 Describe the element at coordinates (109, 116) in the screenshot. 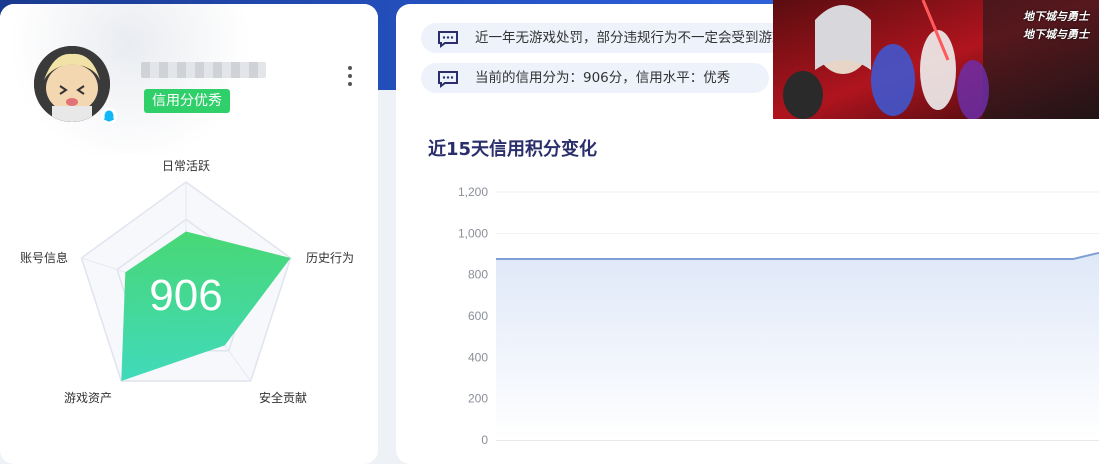

I see `qq-icon` at that location.